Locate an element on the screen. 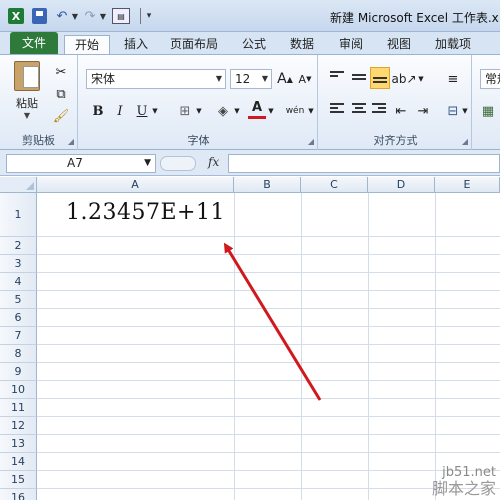 The height and width of the screenshot is (500, 500). row-header: 12 is located at coordinates (18, 426).